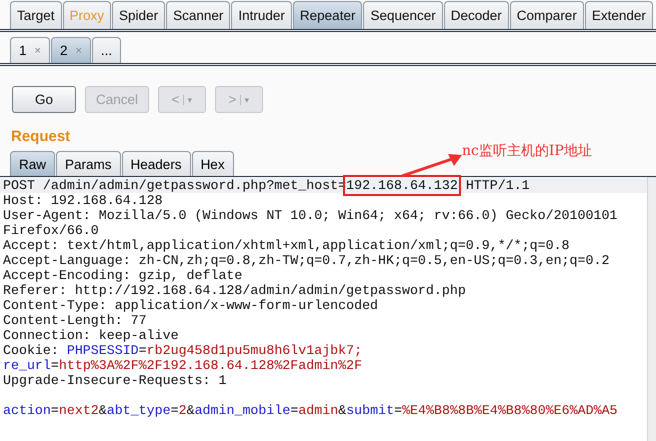  Describe the element at coordinates (432, 166) in the screenshot. I see `annotation-arrow` at that location.